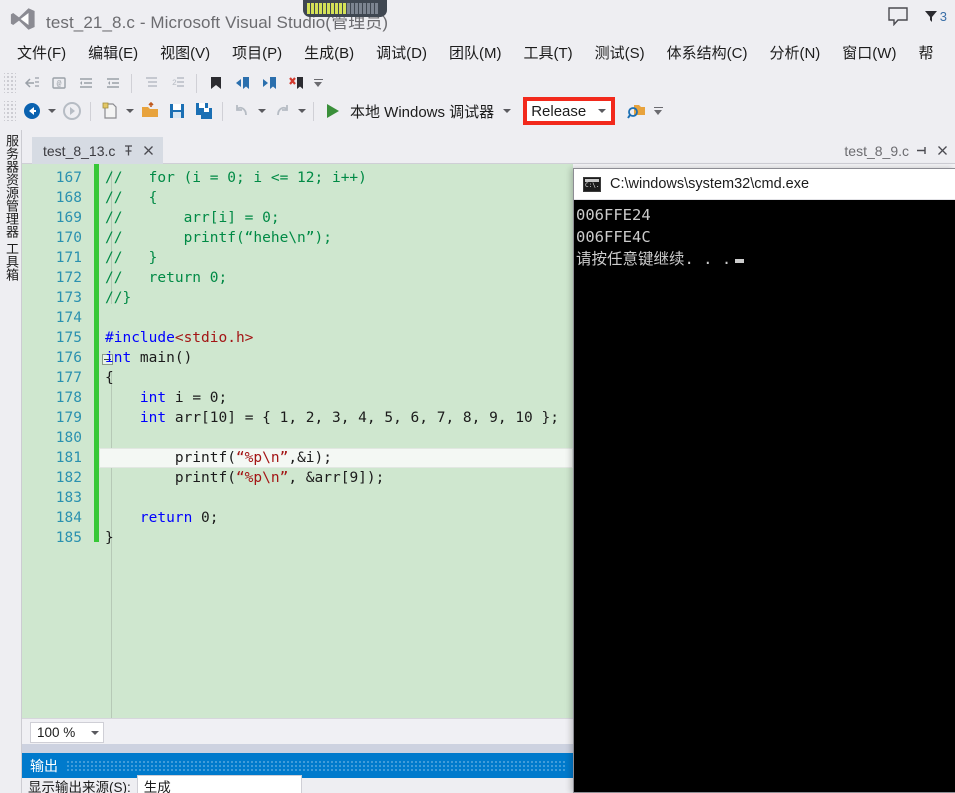 The height and width of the screenshot is (793, 955). I want to click on new-project-dropdown, so click(129, 111).